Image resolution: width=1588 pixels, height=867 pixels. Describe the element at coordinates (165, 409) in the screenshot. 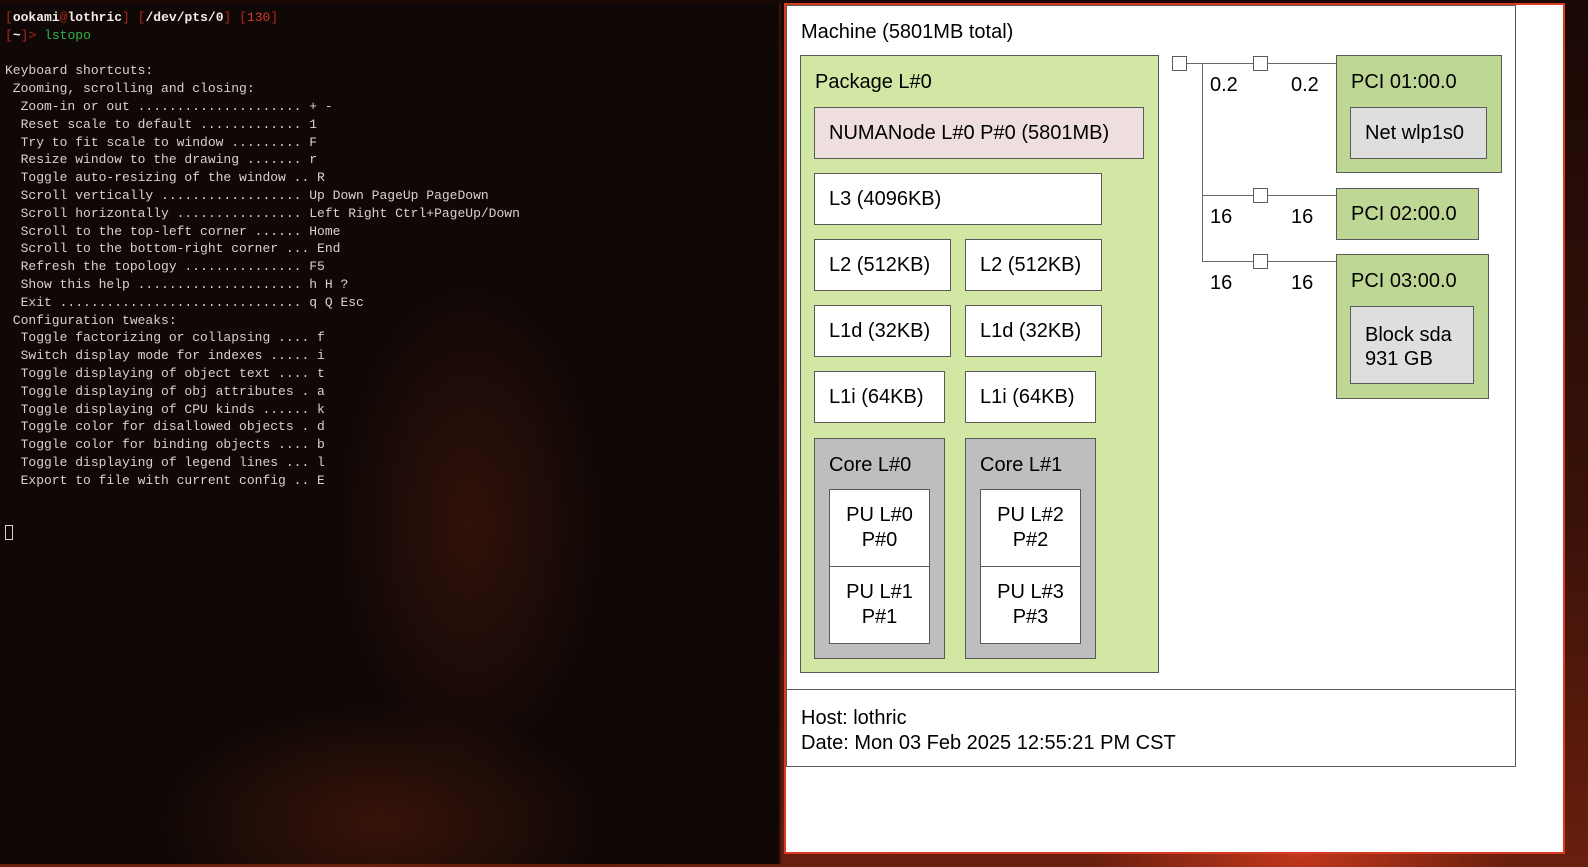

I see `help-line: Toggle displaying of CPU kinds ...... k` at that location.